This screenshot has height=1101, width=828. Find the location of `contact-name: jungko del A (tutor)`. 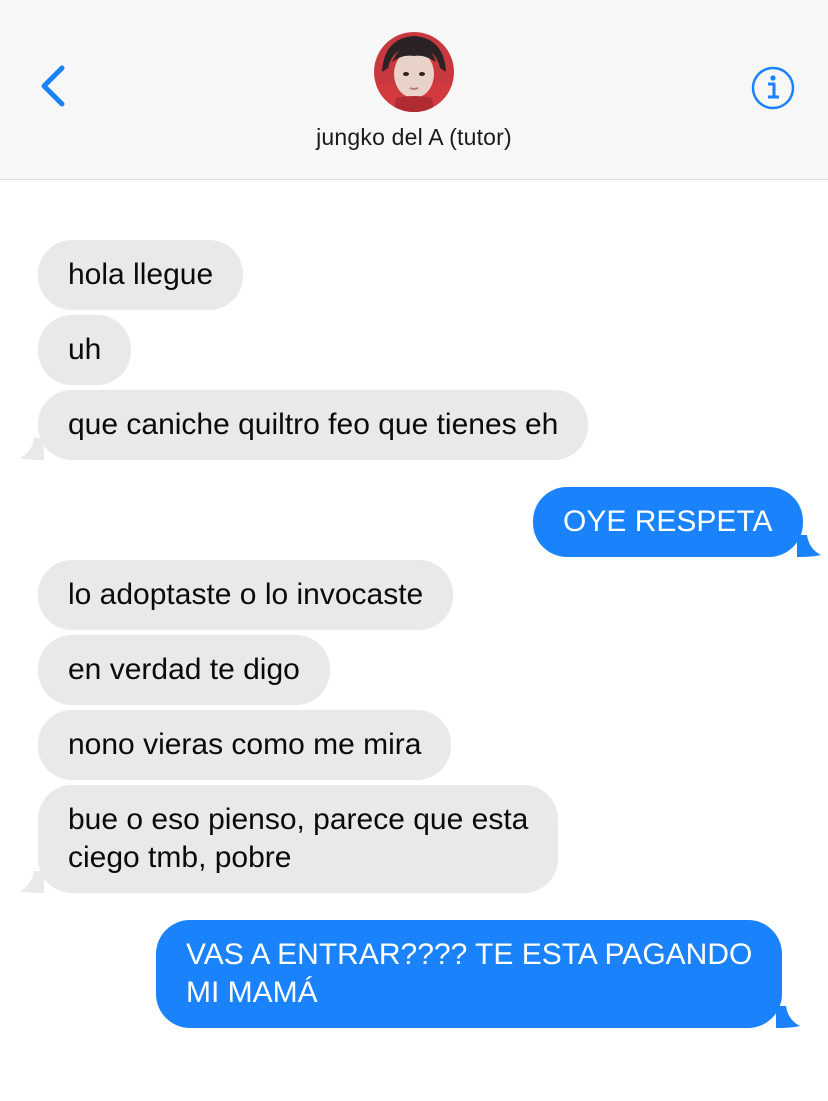

contact-name: jungko del A (tutor) is located at coordinates (414, 137).